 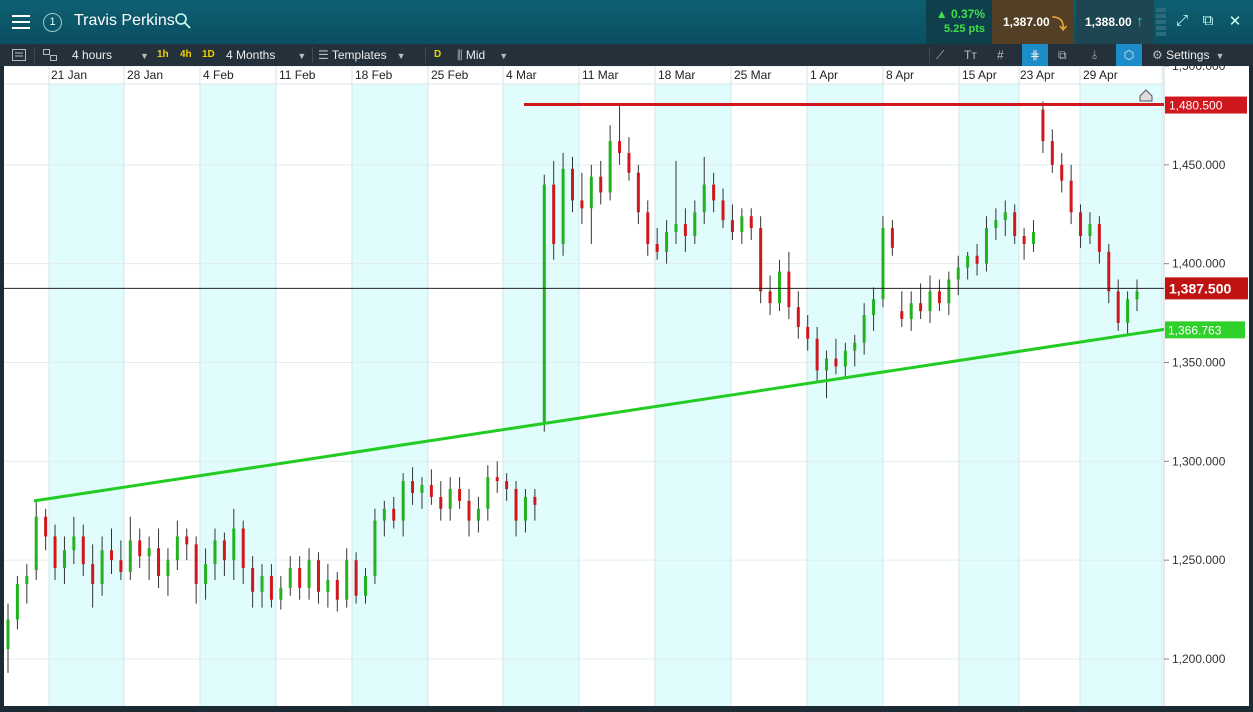 What do you see at coordinates (450, 75) in the screenshot?
I see `x-tick-label: 25 Feb` at bounding box center [450, 75].